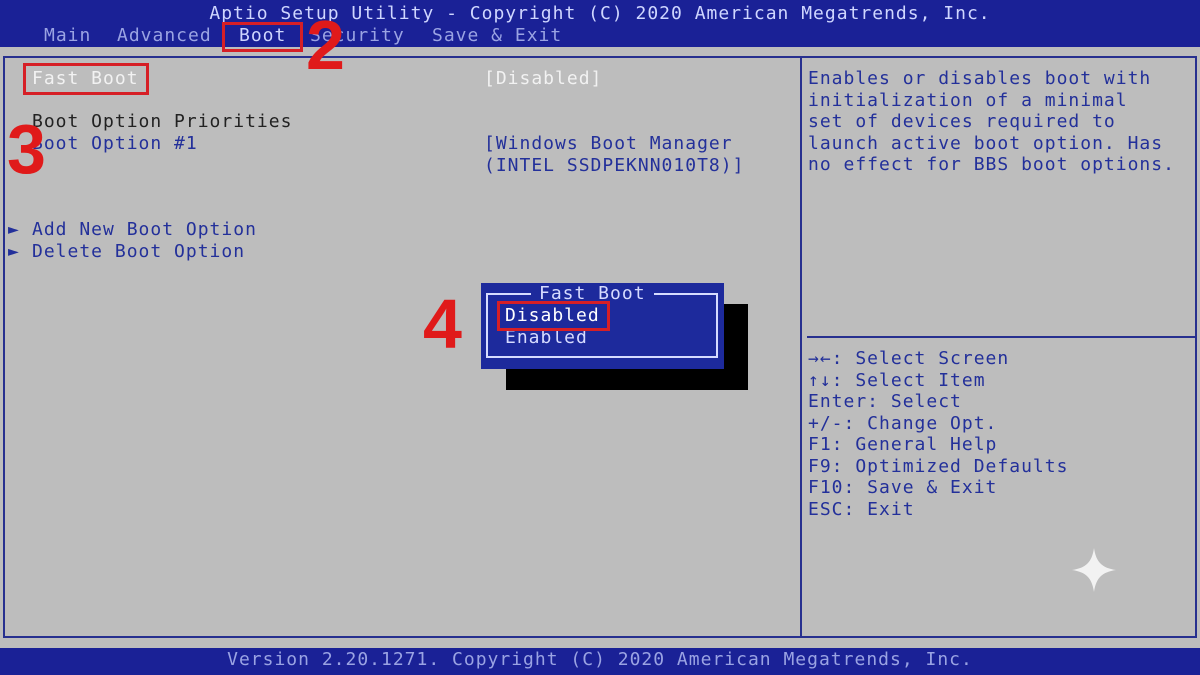 Image resolution: width=1200 pixels, height=675 pixels. Describe the element at coordinates (86, 79) in the screenshot. I see `highlight-box-fast-boot` at that location.